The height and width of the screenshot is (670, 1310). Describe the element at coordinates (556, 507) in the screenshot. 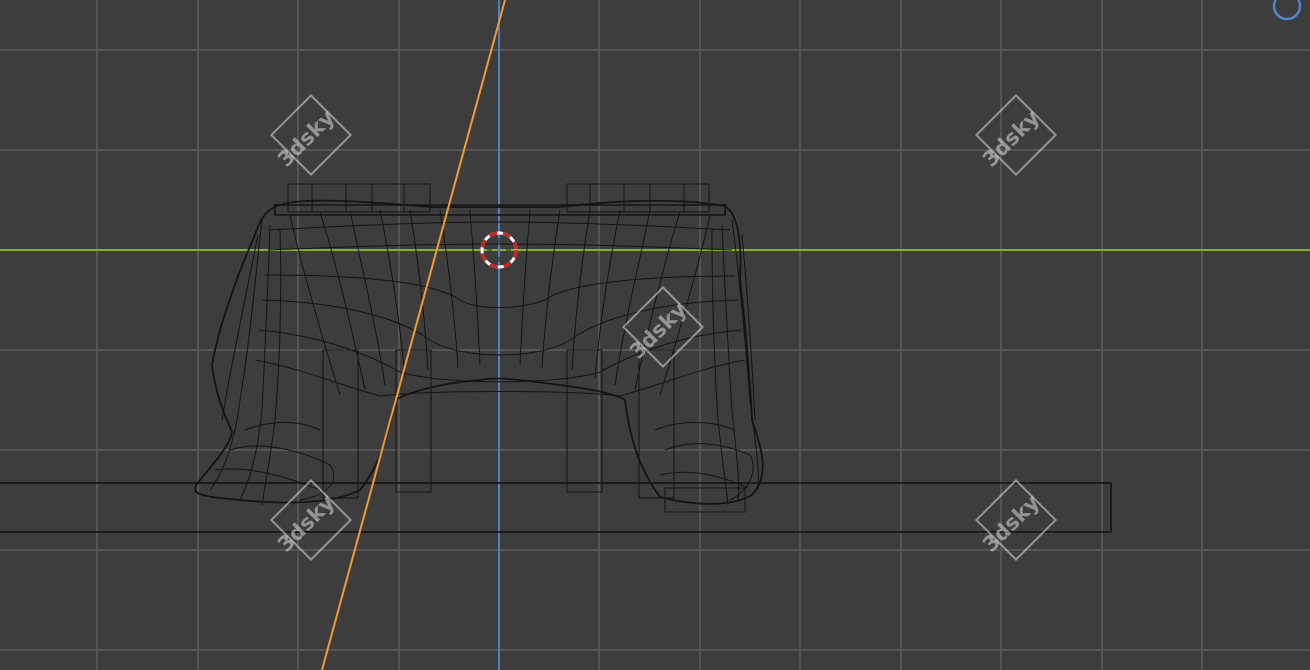

I see `floor-slab-wireframe` at that location.